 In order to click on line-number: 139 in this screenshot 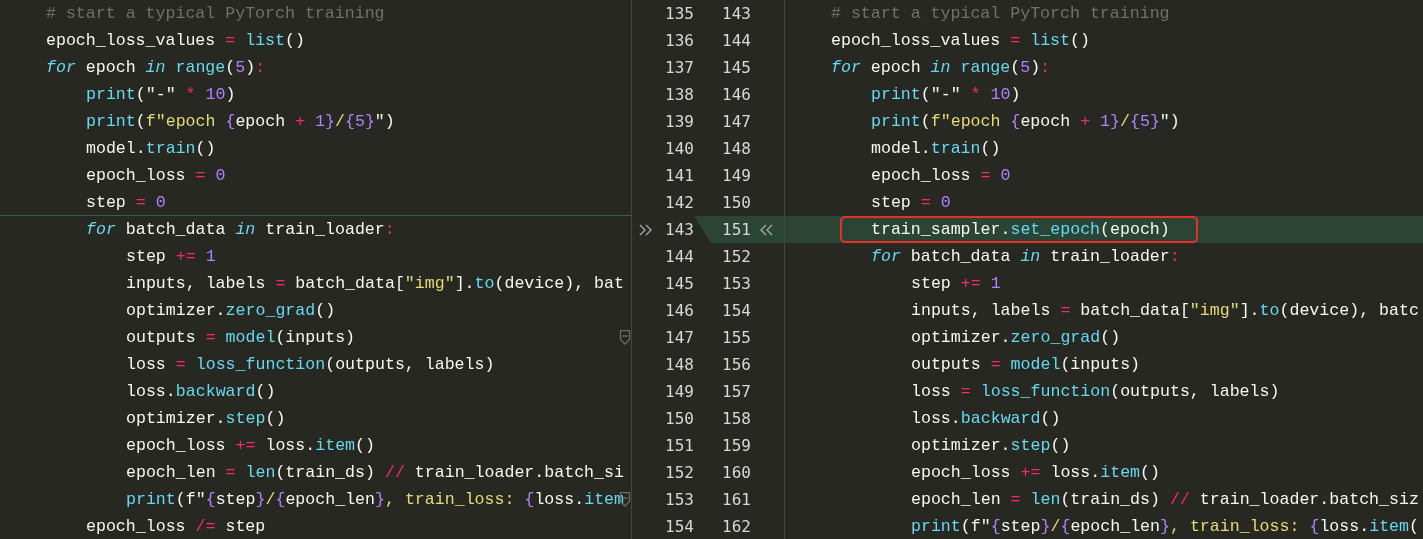, I will do `click(679, 121)`.